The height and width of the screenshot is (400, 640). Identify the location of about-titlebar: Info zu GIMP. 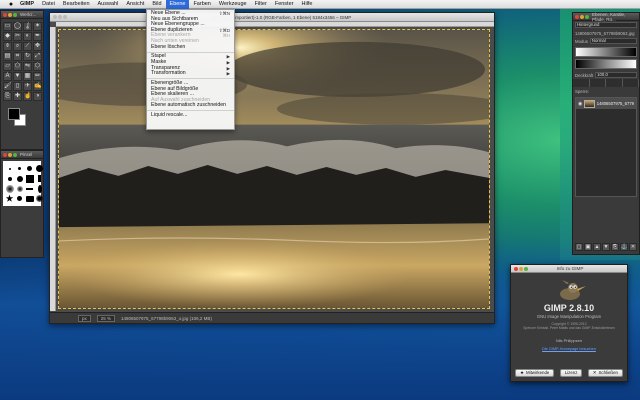
(569, 269).